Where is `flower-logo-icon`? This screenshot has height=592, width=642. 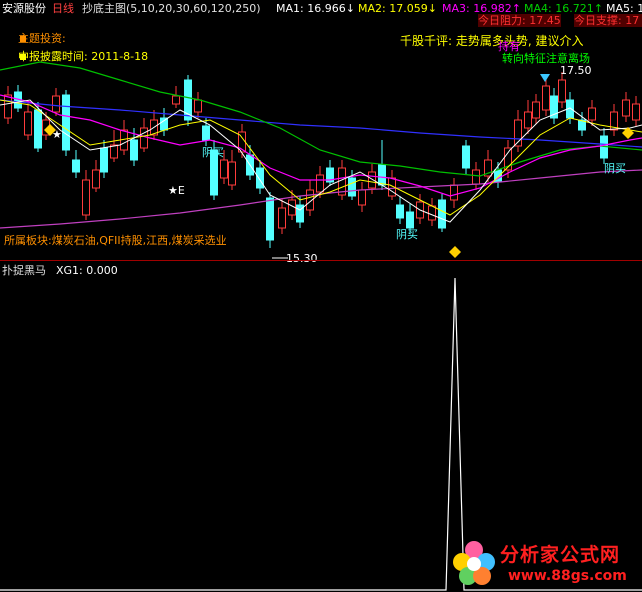
flower-logo-icon is located at coordinates (474, 563).